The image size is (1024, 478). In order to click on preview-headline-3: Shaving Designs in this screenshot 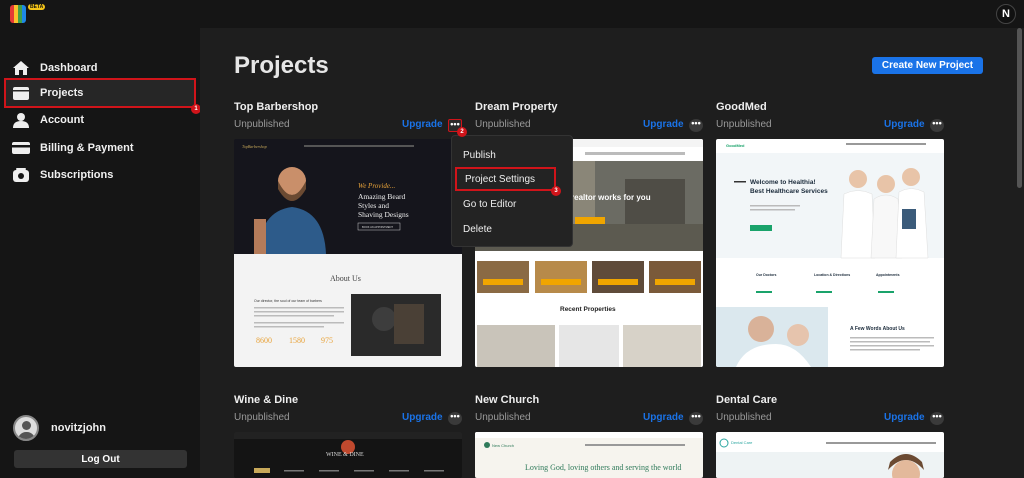, I will do `click(383, 214)`.